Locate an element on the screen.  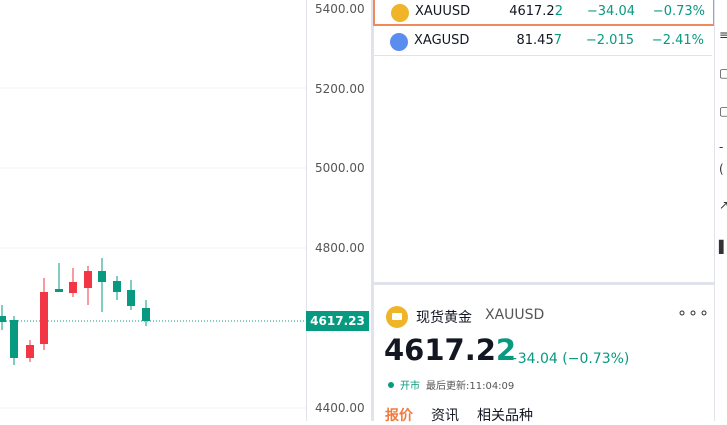
change: −2.015 is located at coordinates (609, 40).